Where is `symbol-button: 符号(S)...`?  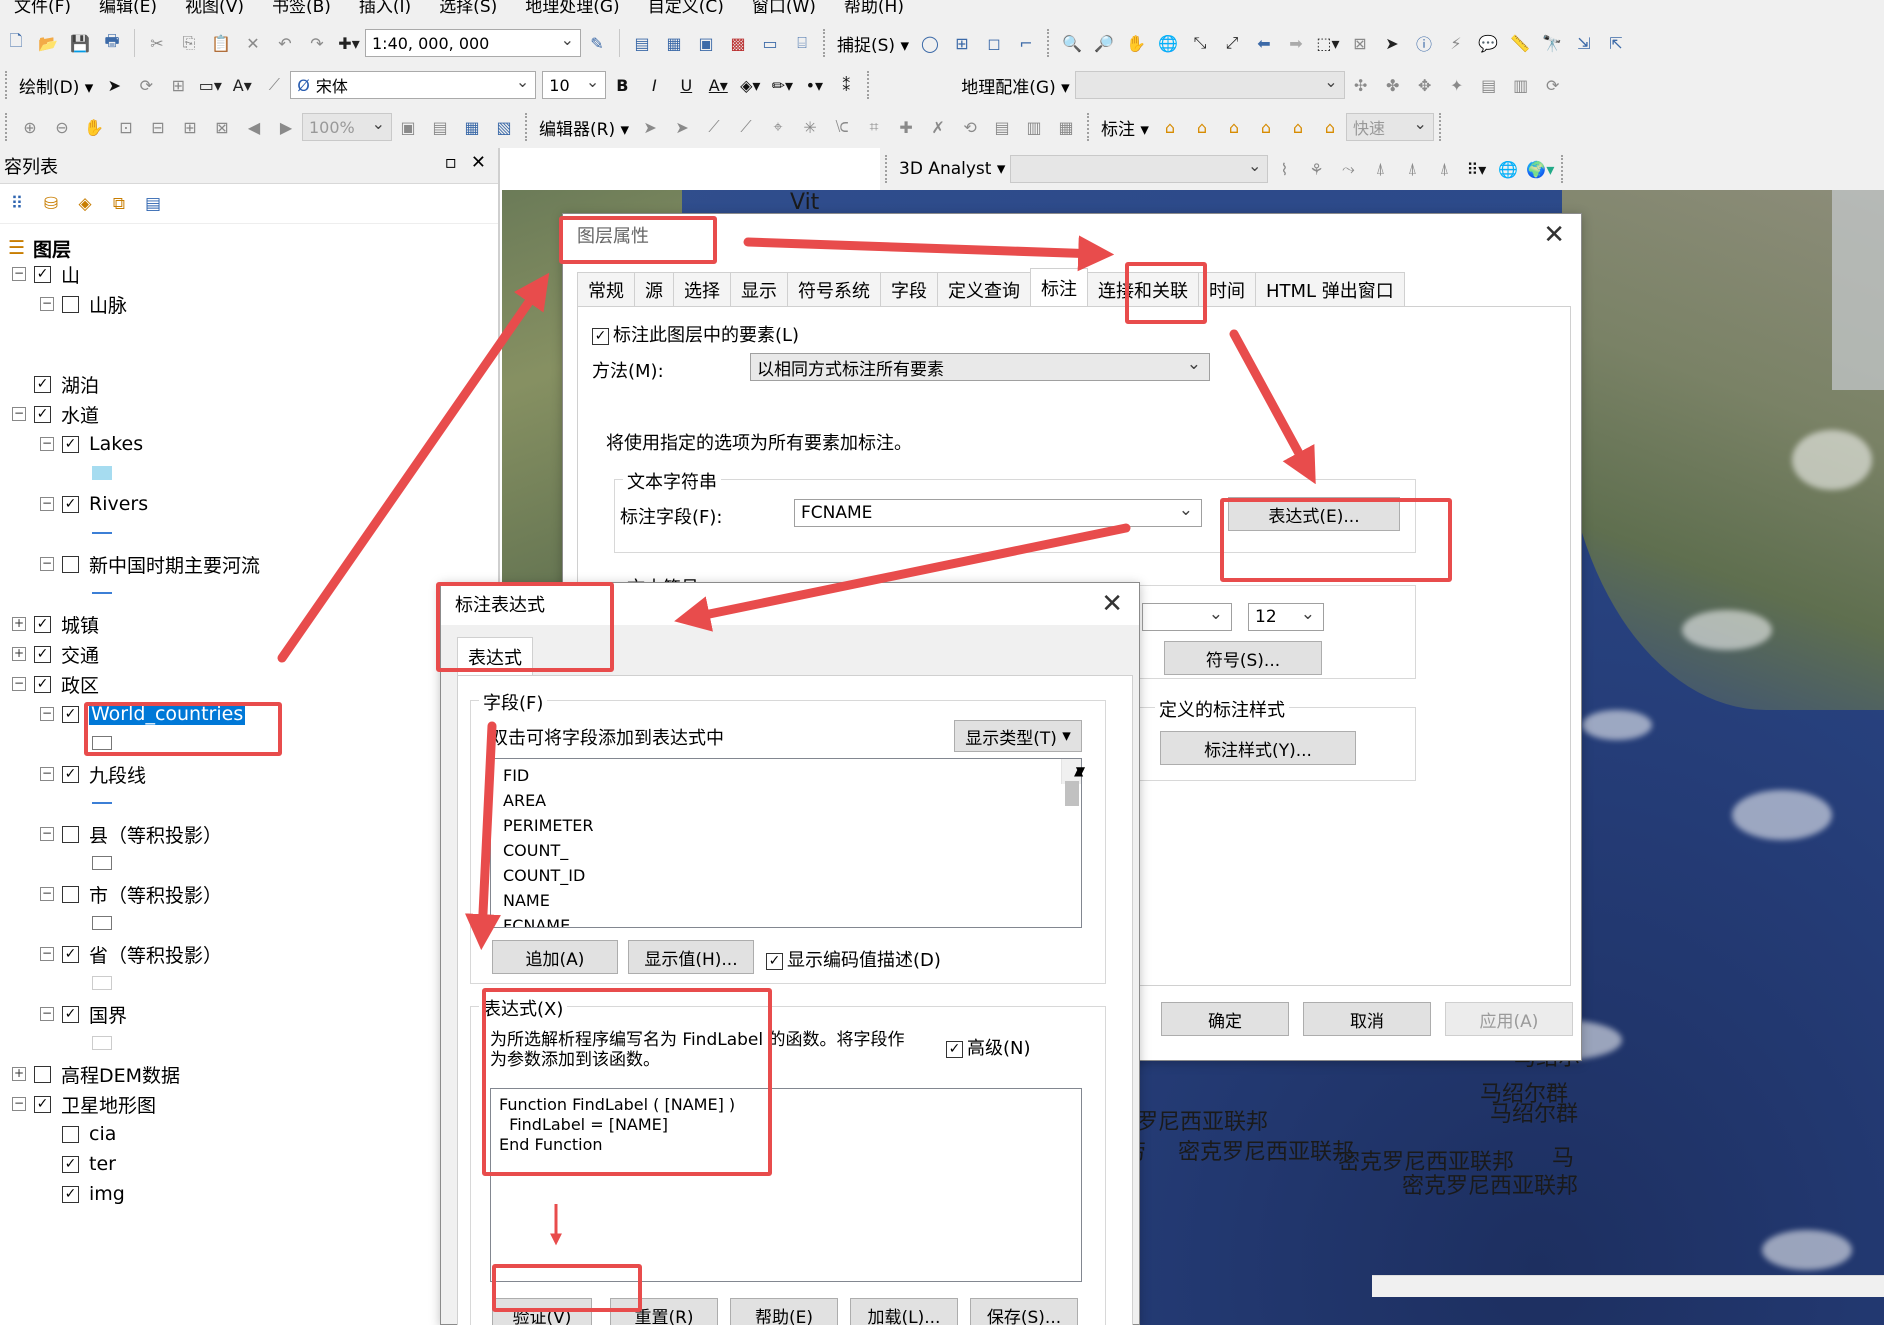
symbol-button: 符号(S)... is located at coordinates (1243, 658).